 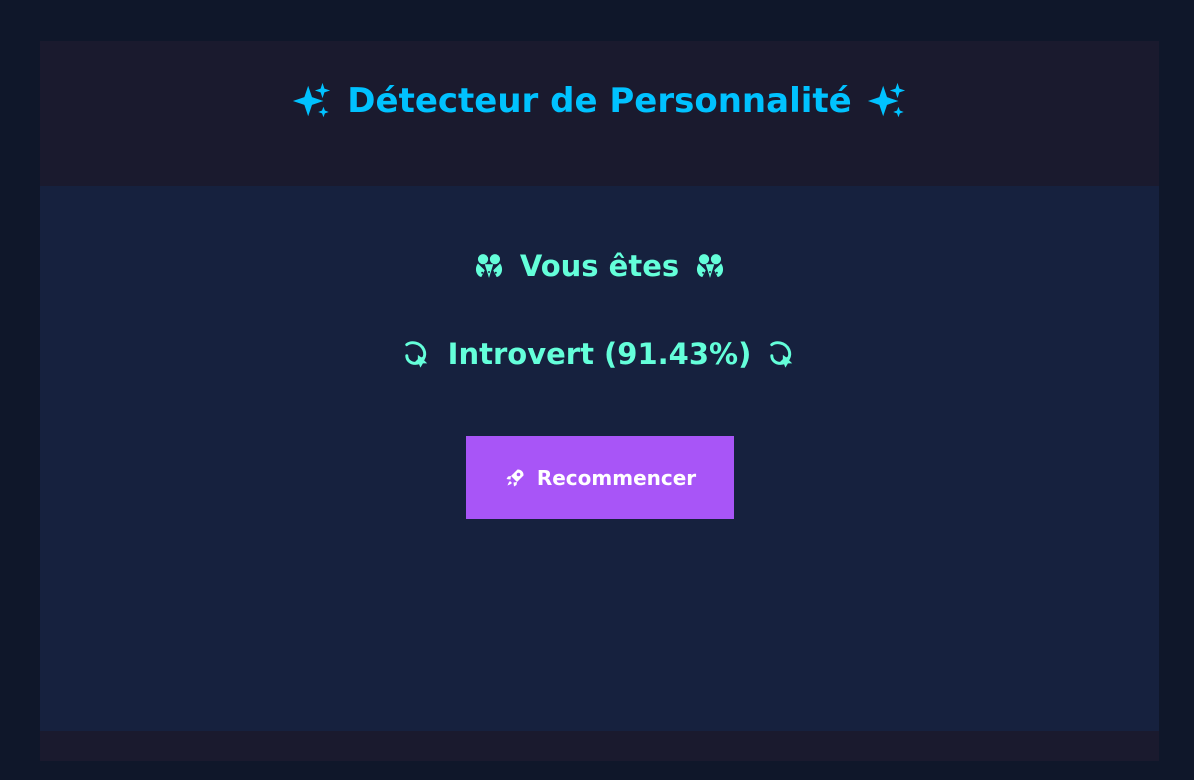 I want to click on personality-result: Introvert (91.43%), so click(x=600, y=354).